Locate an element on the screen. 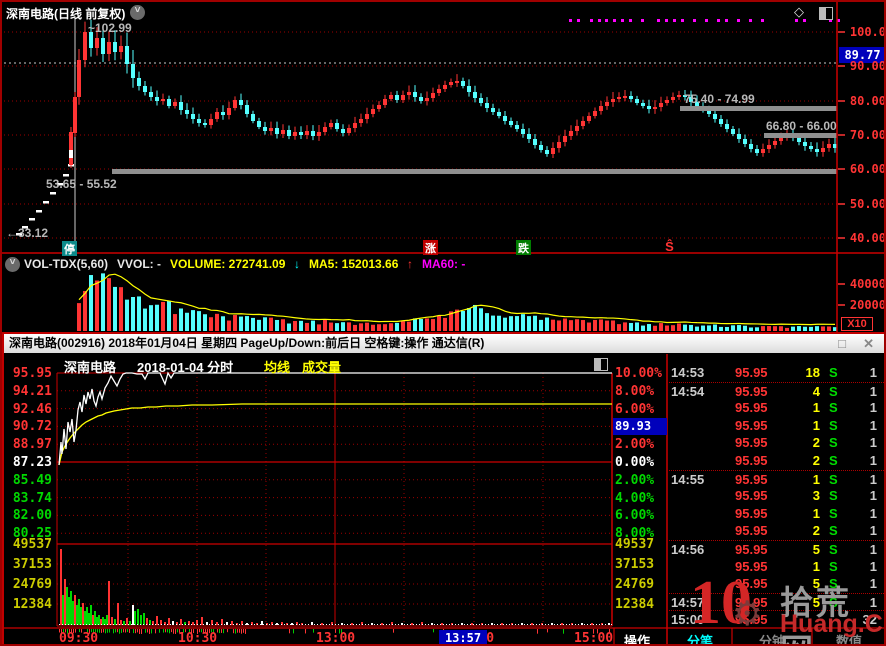 Image resolution: width=886 pixels, height=646 pixels. intraday-cursor-value-box: 89.93 is located at coordinates (640, 426).